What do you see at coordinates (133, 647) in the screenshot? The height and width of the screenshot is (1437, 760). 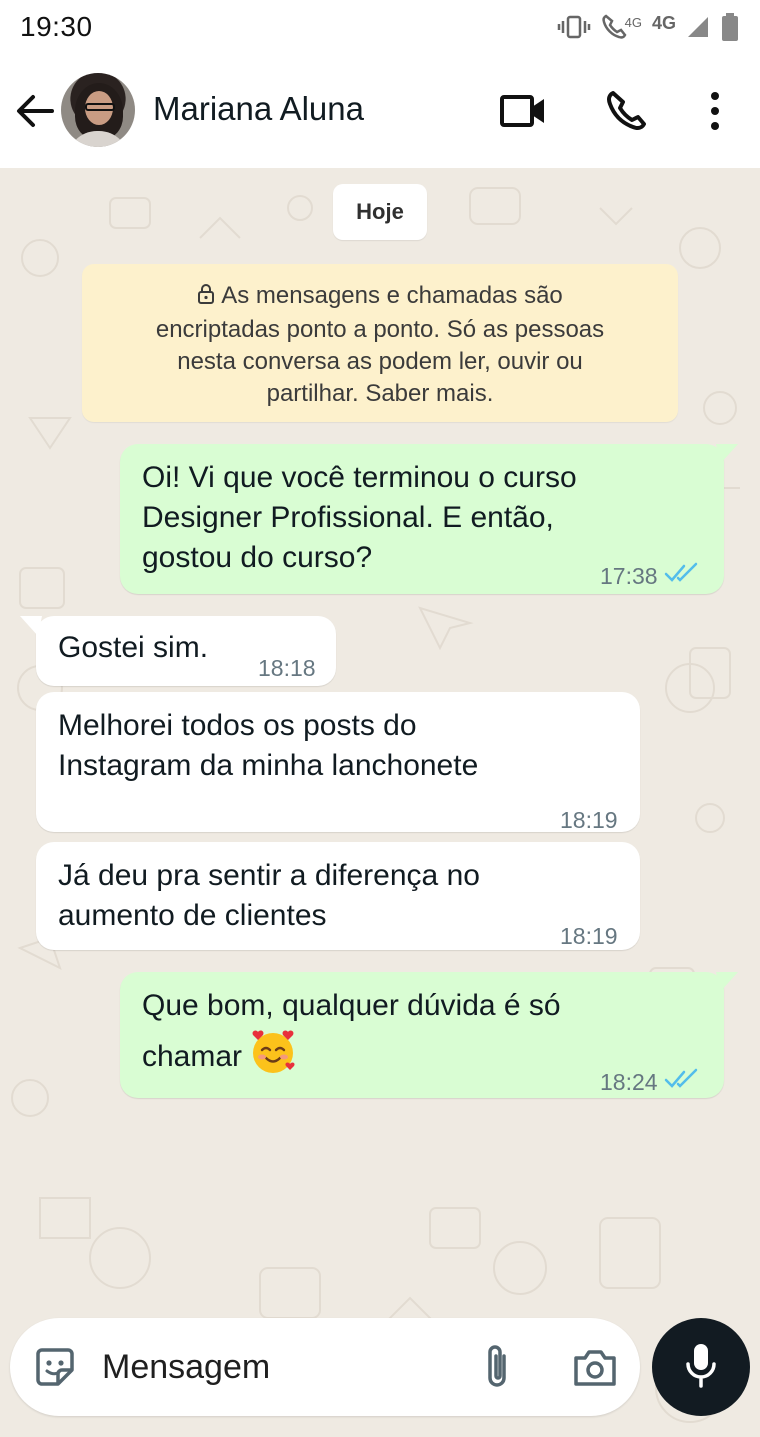 I see `message-text: Gostei sim.` at bounding box center [133, 647].